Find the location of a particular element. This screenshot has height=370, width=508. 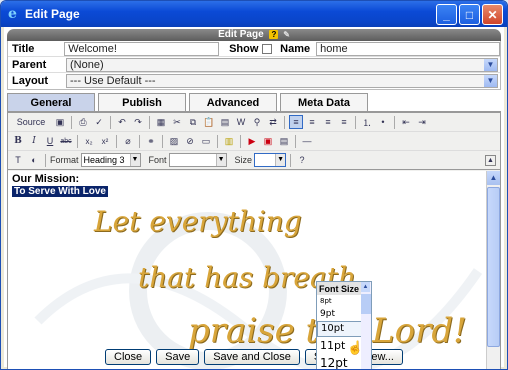

horizontal-rule-icon: ― is located at coordinates (307, 141).